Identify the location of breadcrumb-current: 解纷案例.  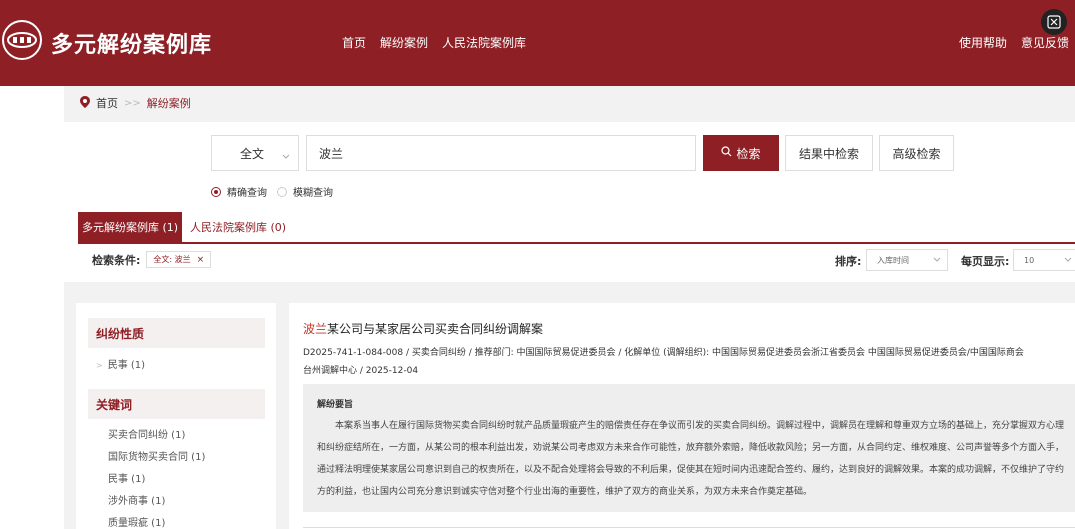
(169, 103).